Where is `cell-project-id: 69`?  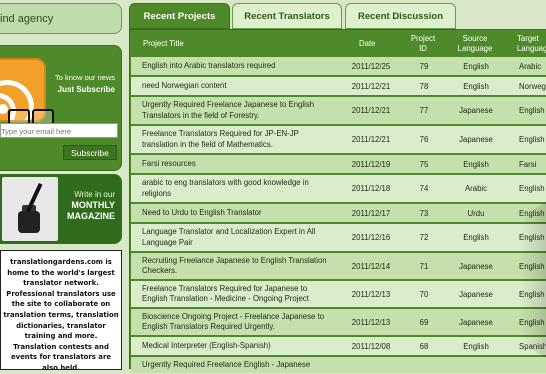
cell-project-id: 69 is located at coordinates (424, 322).